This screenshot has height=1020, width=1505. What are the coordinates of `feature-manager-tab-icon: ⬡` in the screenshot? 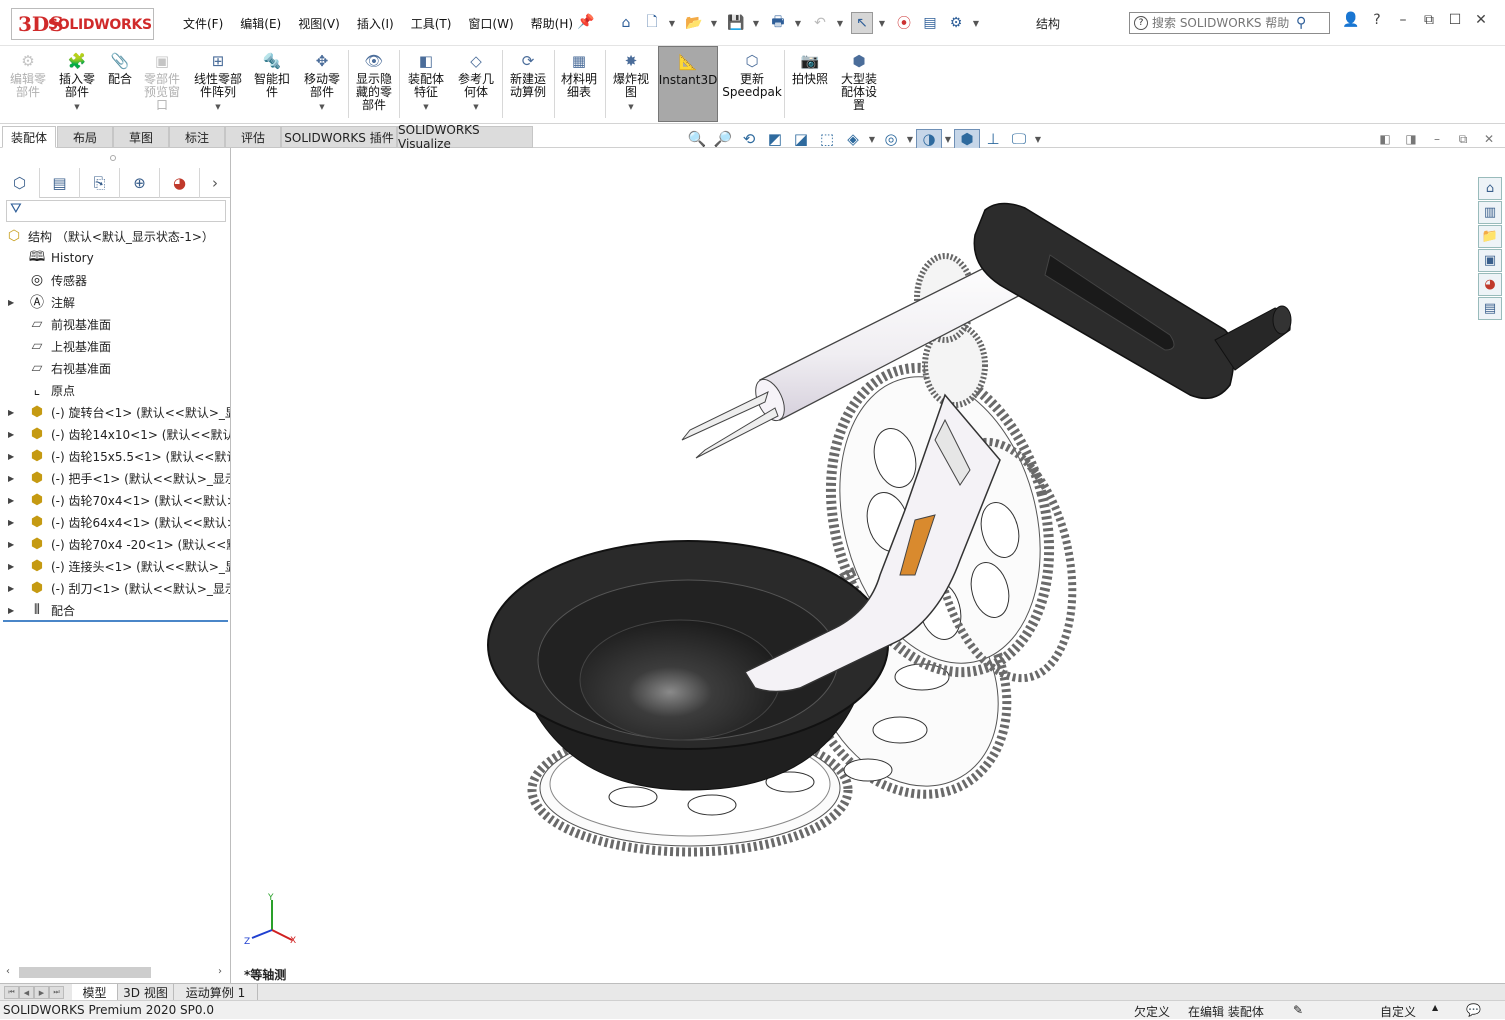 It's located at (20, 183).